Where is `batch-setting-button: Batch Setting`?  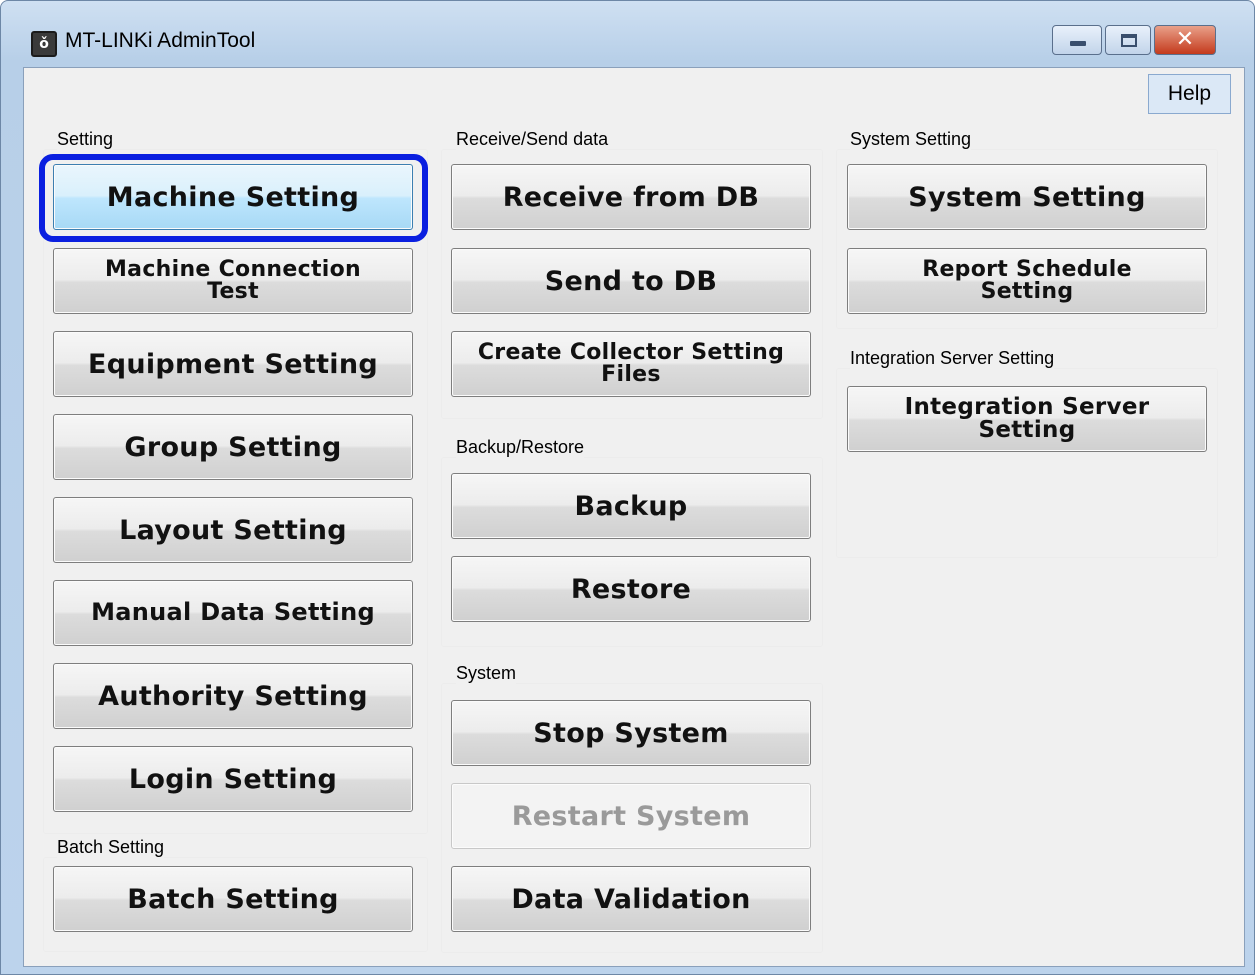
batch-setting-button: Batch Setting is located at coordinates (233, 899).